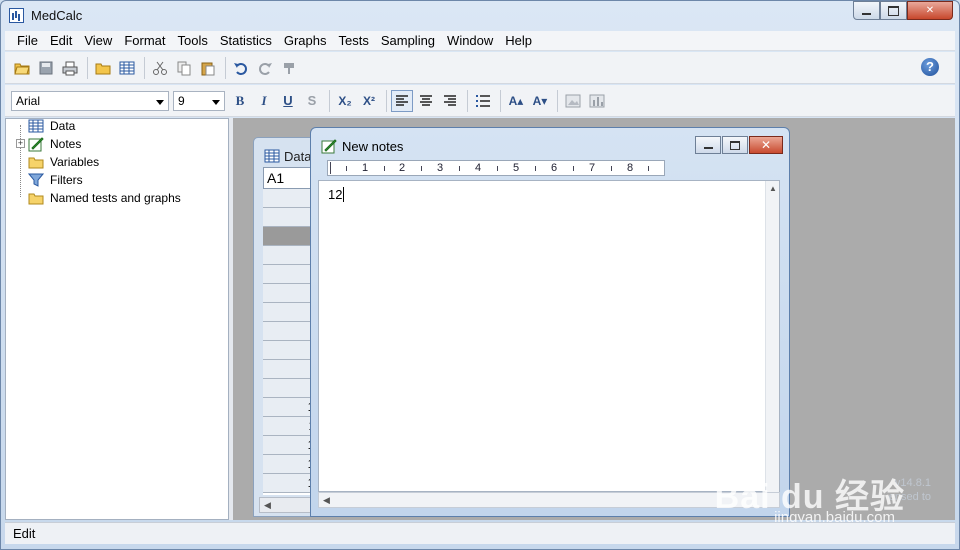 Image resolution: width=960 pixels, height=550 pixels. What do you see at coordinates (36, 180) in the screenshot?
I see `filter-icon` at bounding box center [36, 180].